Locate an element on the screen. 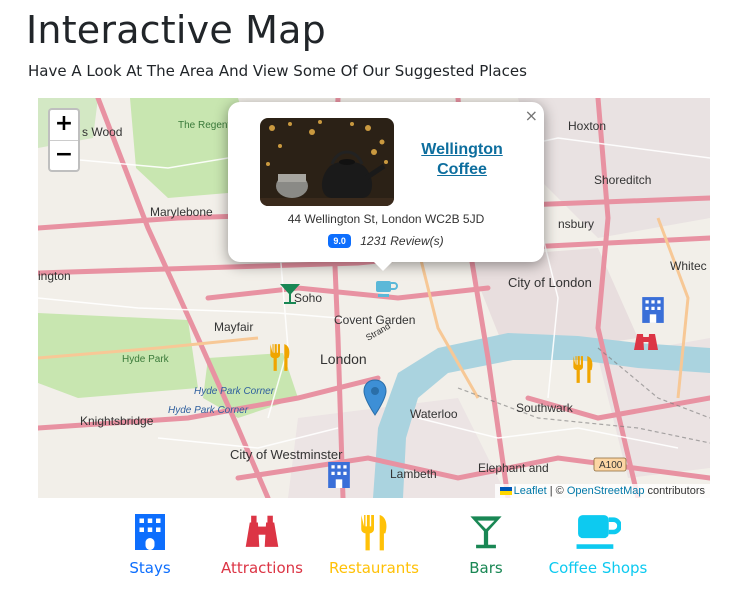  coffee-marker-icon is located at coordinates (386, 289).